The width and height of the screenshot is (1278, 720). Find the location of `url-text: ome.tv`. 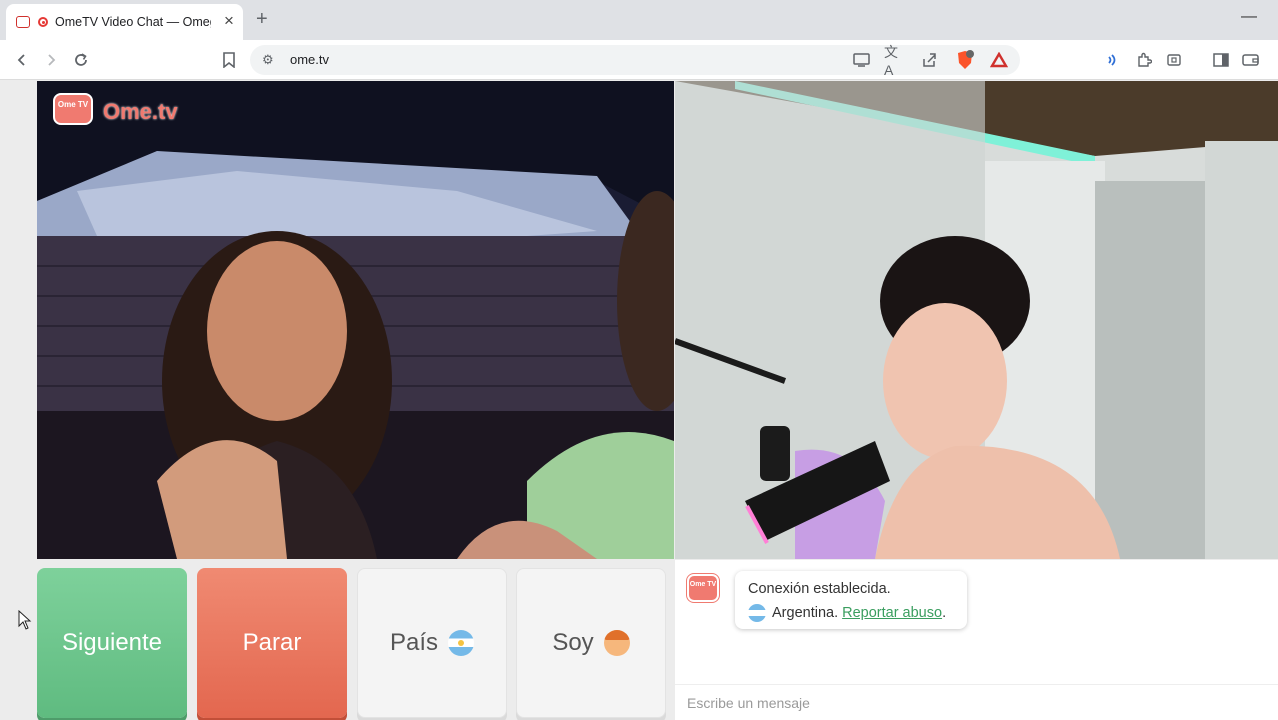

url-text: ome.tv is located at coordinates (310, 59).